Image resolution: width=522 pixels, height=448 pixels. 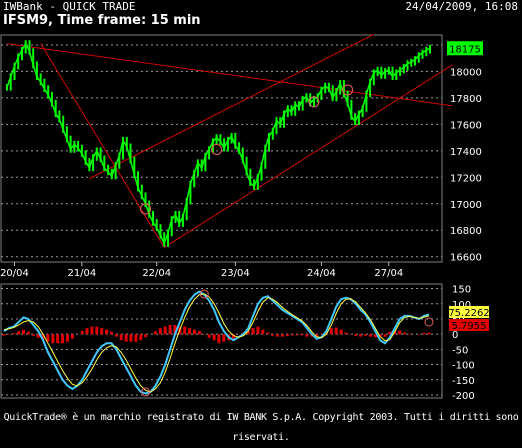 I want to click on date-tick-label: 27/04, so click(x=388, y=273).